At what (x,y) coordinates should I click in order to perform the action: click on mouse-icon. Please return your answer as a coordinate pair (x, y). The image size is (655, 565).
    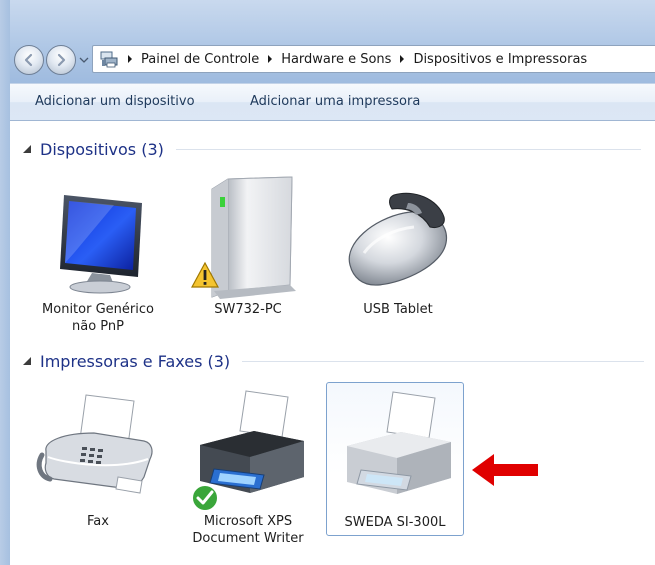
    Looking at the image, I should click on (398, 239).